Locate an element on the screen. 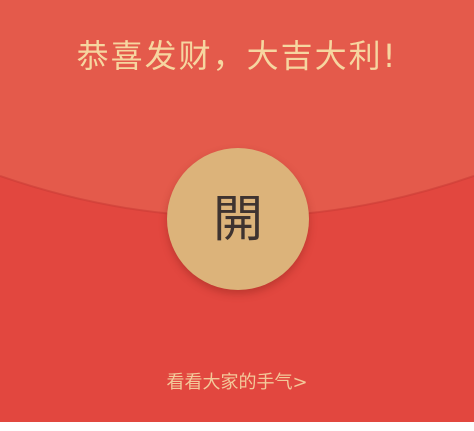  bottom-strip is located at coordinates (237, 426).